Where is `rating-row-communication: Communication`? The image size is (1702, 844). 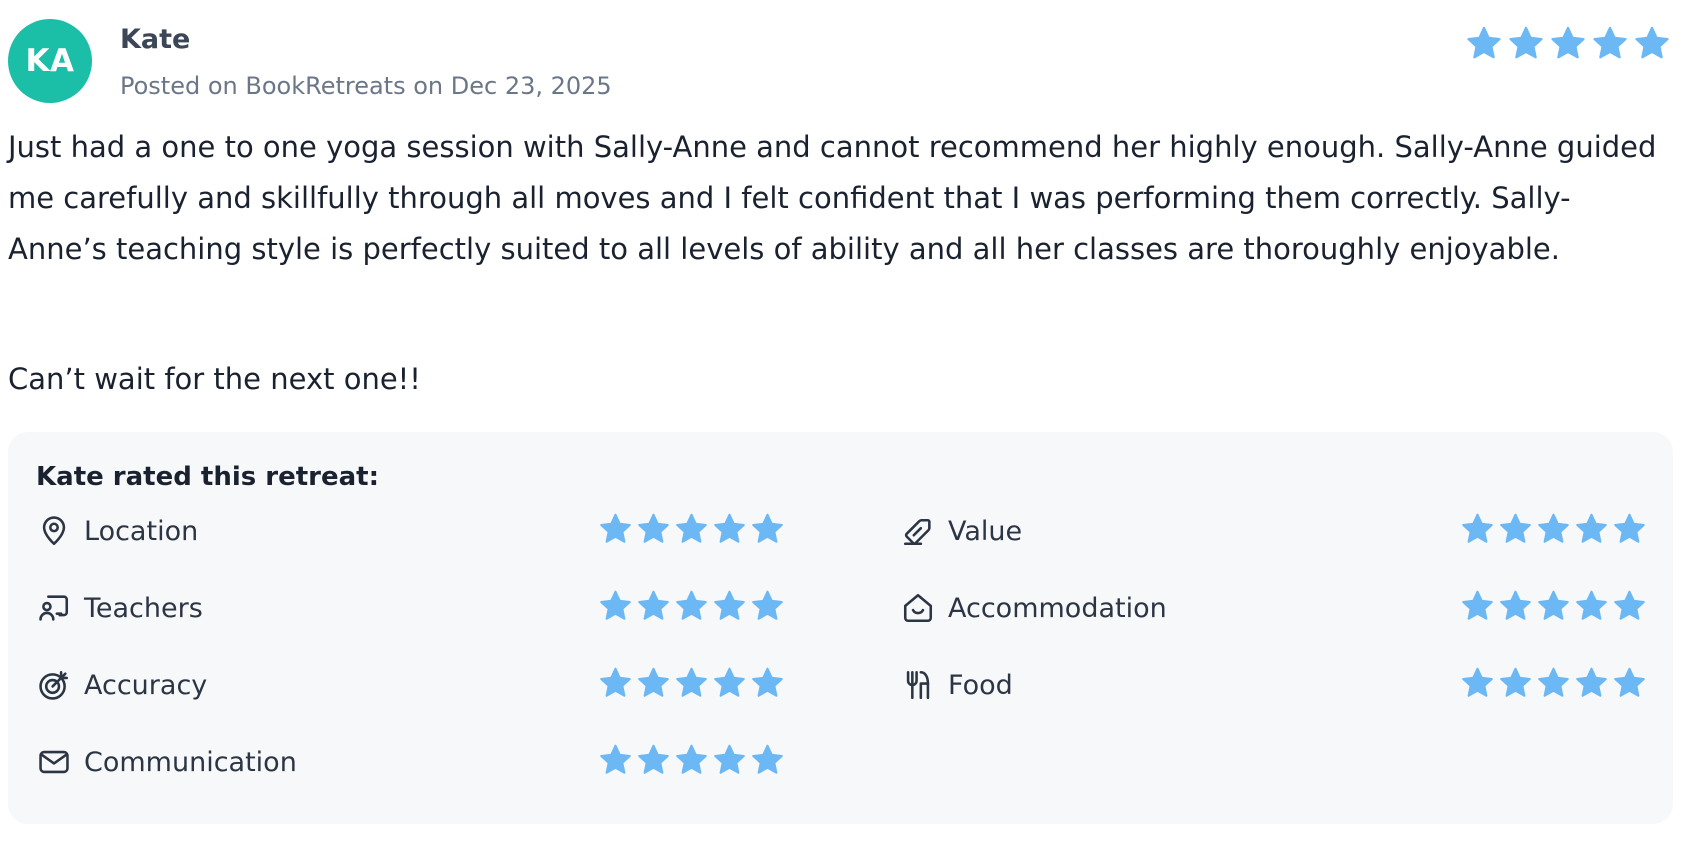 rating-row-communication: Communication is located at coordinates (166, 762).